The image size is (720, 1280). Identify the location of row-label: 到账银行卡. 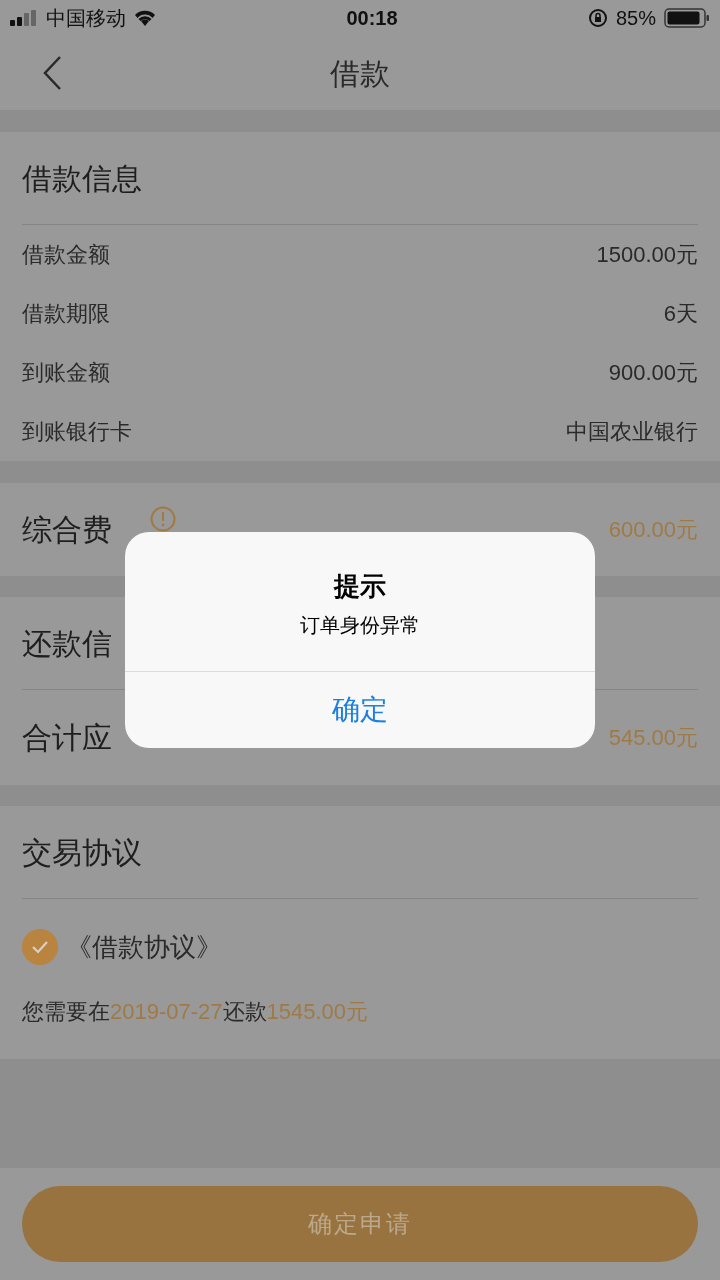
(77, 432).